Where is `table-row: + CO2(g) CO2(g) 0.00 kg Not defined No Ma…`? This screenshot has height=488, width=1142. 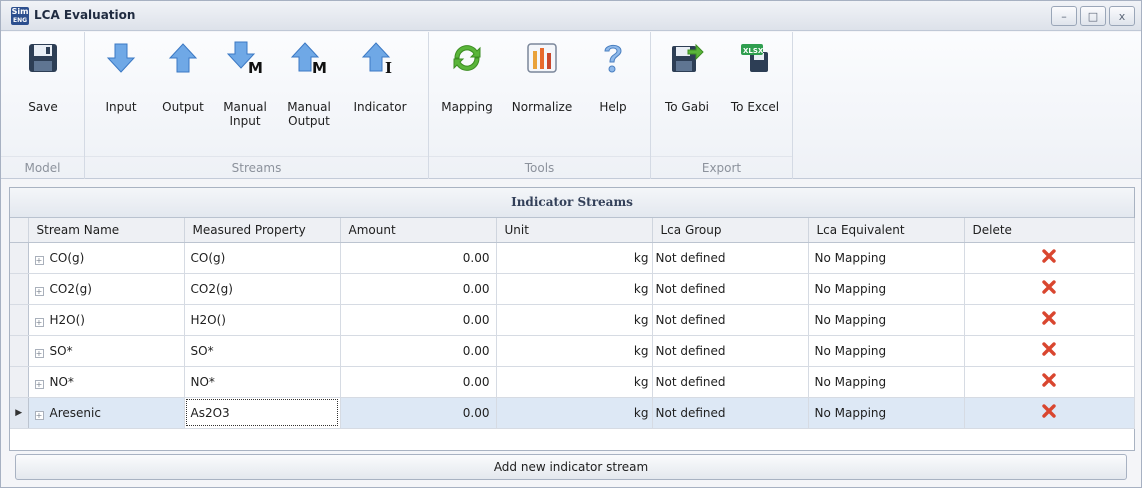 table-row: + CO2(g) CO2(g) 0.00 kg Not defined No Ma… is located at coordinates (572, 289).